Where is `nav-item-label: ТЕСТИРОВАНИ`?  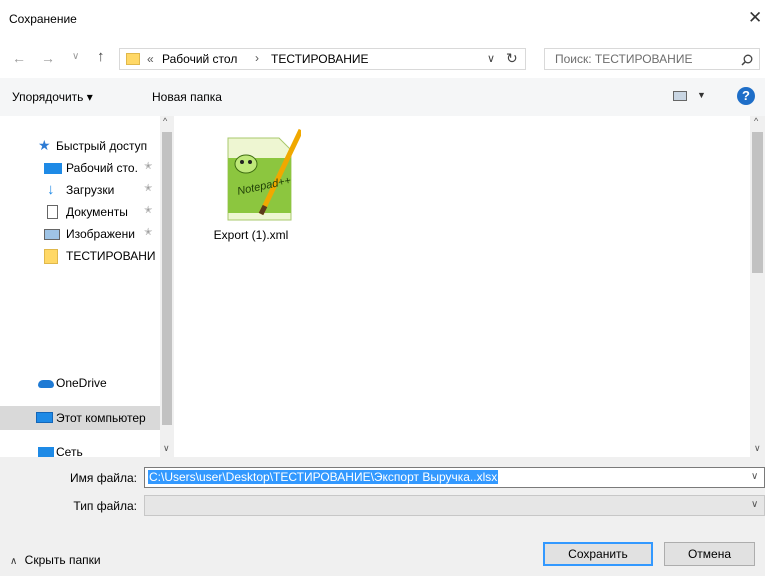 nav-item-label: ТЕСТИРОВАНИ is located at coordinates (111, 256).